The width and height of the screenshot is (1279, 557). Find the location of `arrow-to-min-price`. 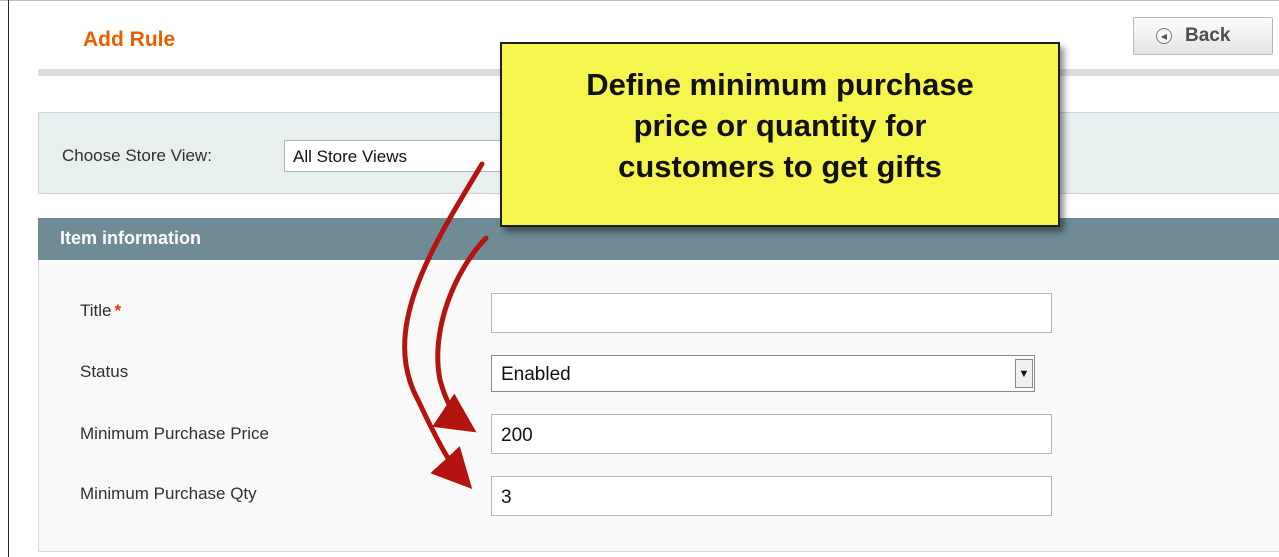

arrow-to-min-price is located at coordinates (460, 334).